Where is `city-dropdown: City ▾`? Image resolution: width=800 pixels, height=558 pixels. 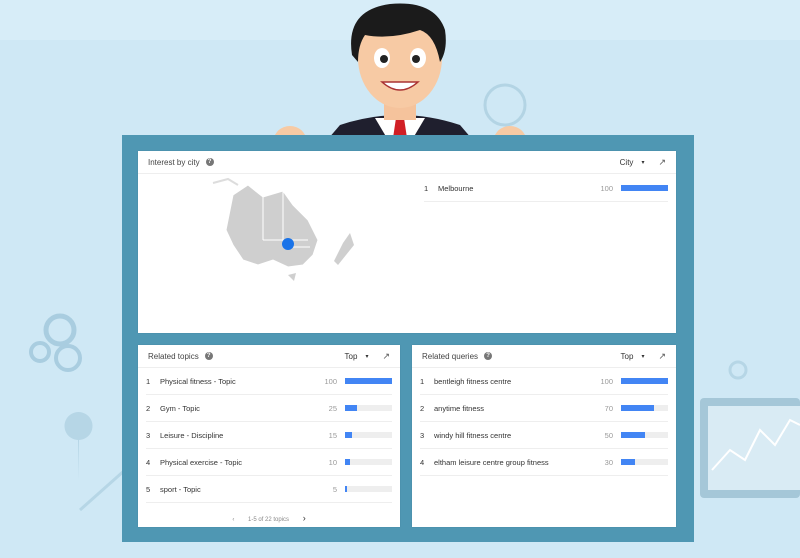 city-dropdown: City ▾ is located at coordinates (632, 162).